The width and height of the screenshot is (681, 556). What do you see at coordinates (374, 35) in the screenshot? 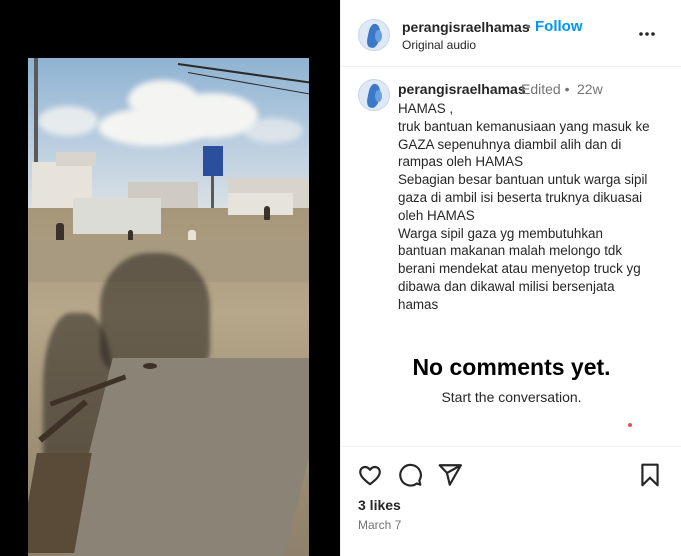
I see `avatar` at bounding box center [374, 35].